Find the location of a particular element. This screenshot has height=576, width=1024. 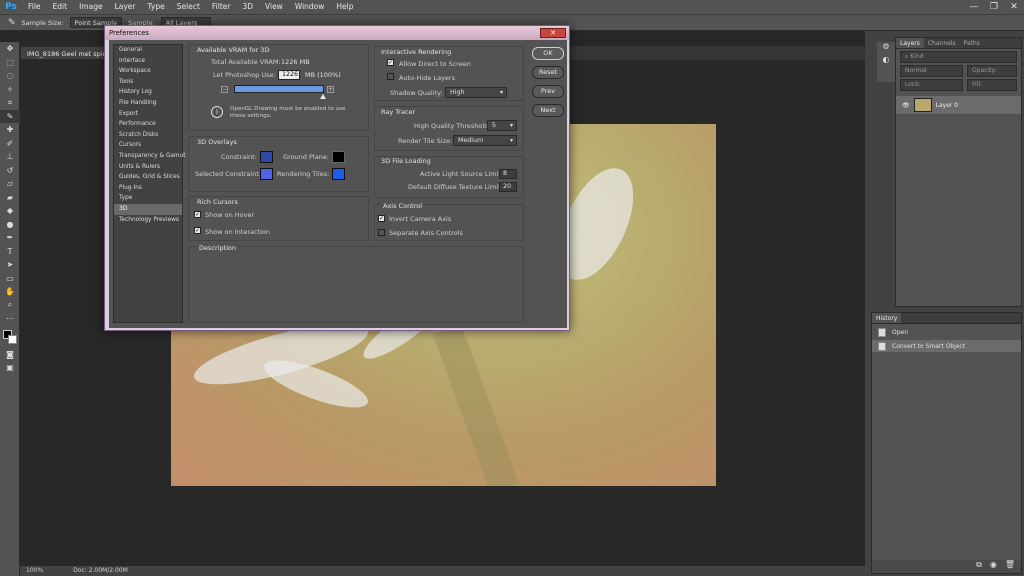

blur-tool-icon: ◆ is located at coordinates (10, 211).